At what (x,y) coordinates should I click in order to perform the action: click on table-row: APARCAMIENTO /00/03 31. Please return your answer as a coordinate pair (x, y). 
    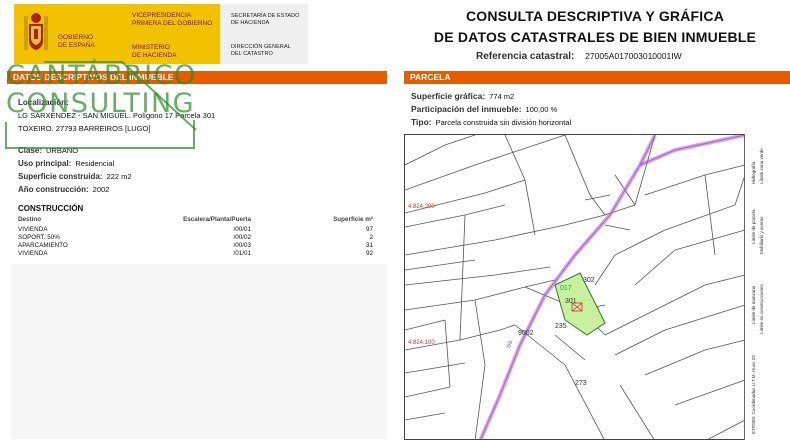
    Looking at the image, I should click on (196, 245).